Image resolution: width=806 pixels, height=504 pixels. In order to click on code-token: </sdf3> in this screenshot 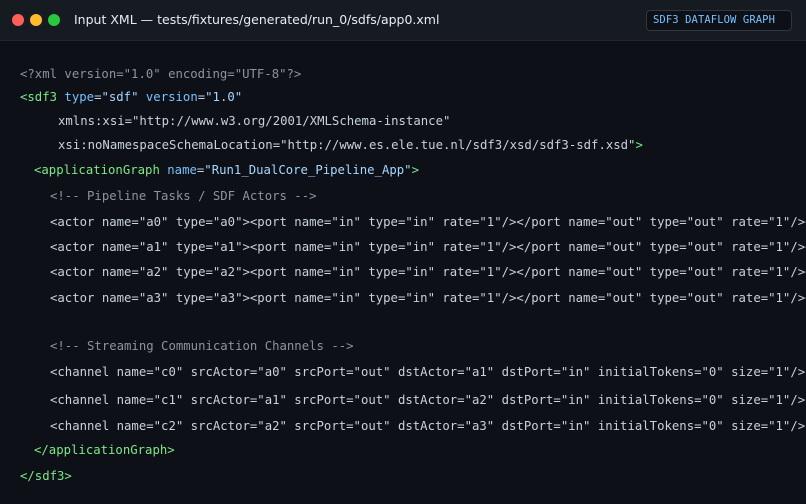, I will do `click(46, 476)`.